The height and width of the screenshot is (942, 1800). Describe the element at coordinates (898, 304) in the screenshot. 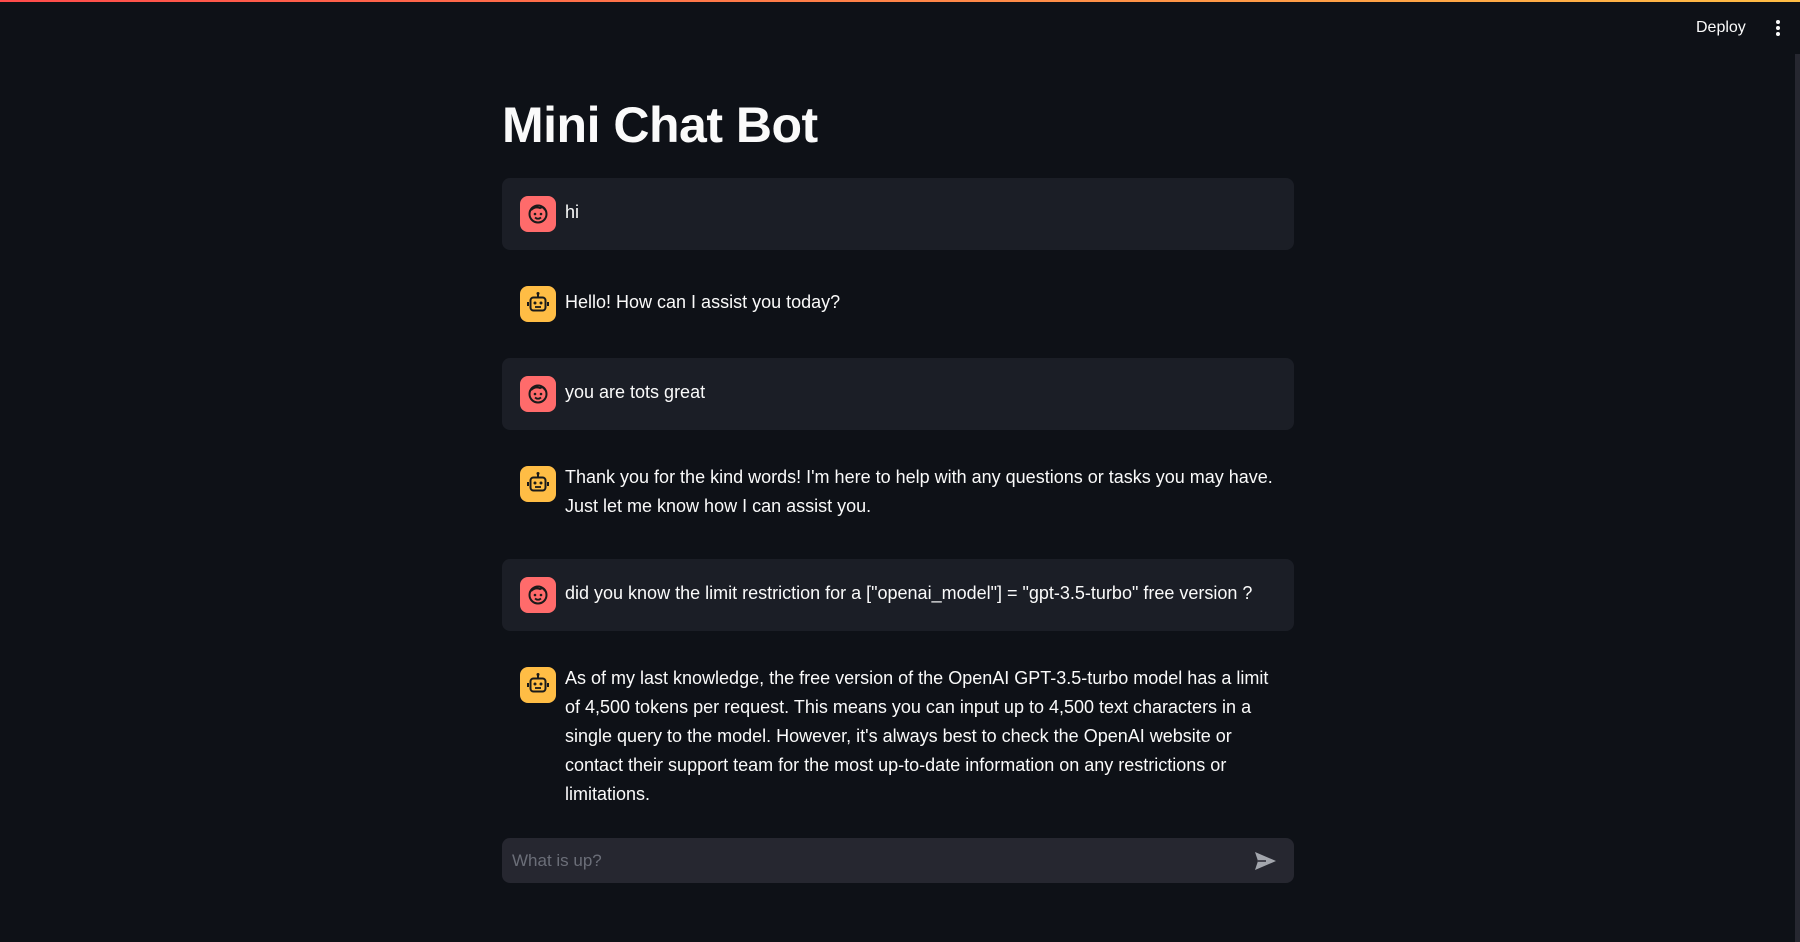

I see `chat-message-assistant: Hello! How can I assist you today?` at that location.